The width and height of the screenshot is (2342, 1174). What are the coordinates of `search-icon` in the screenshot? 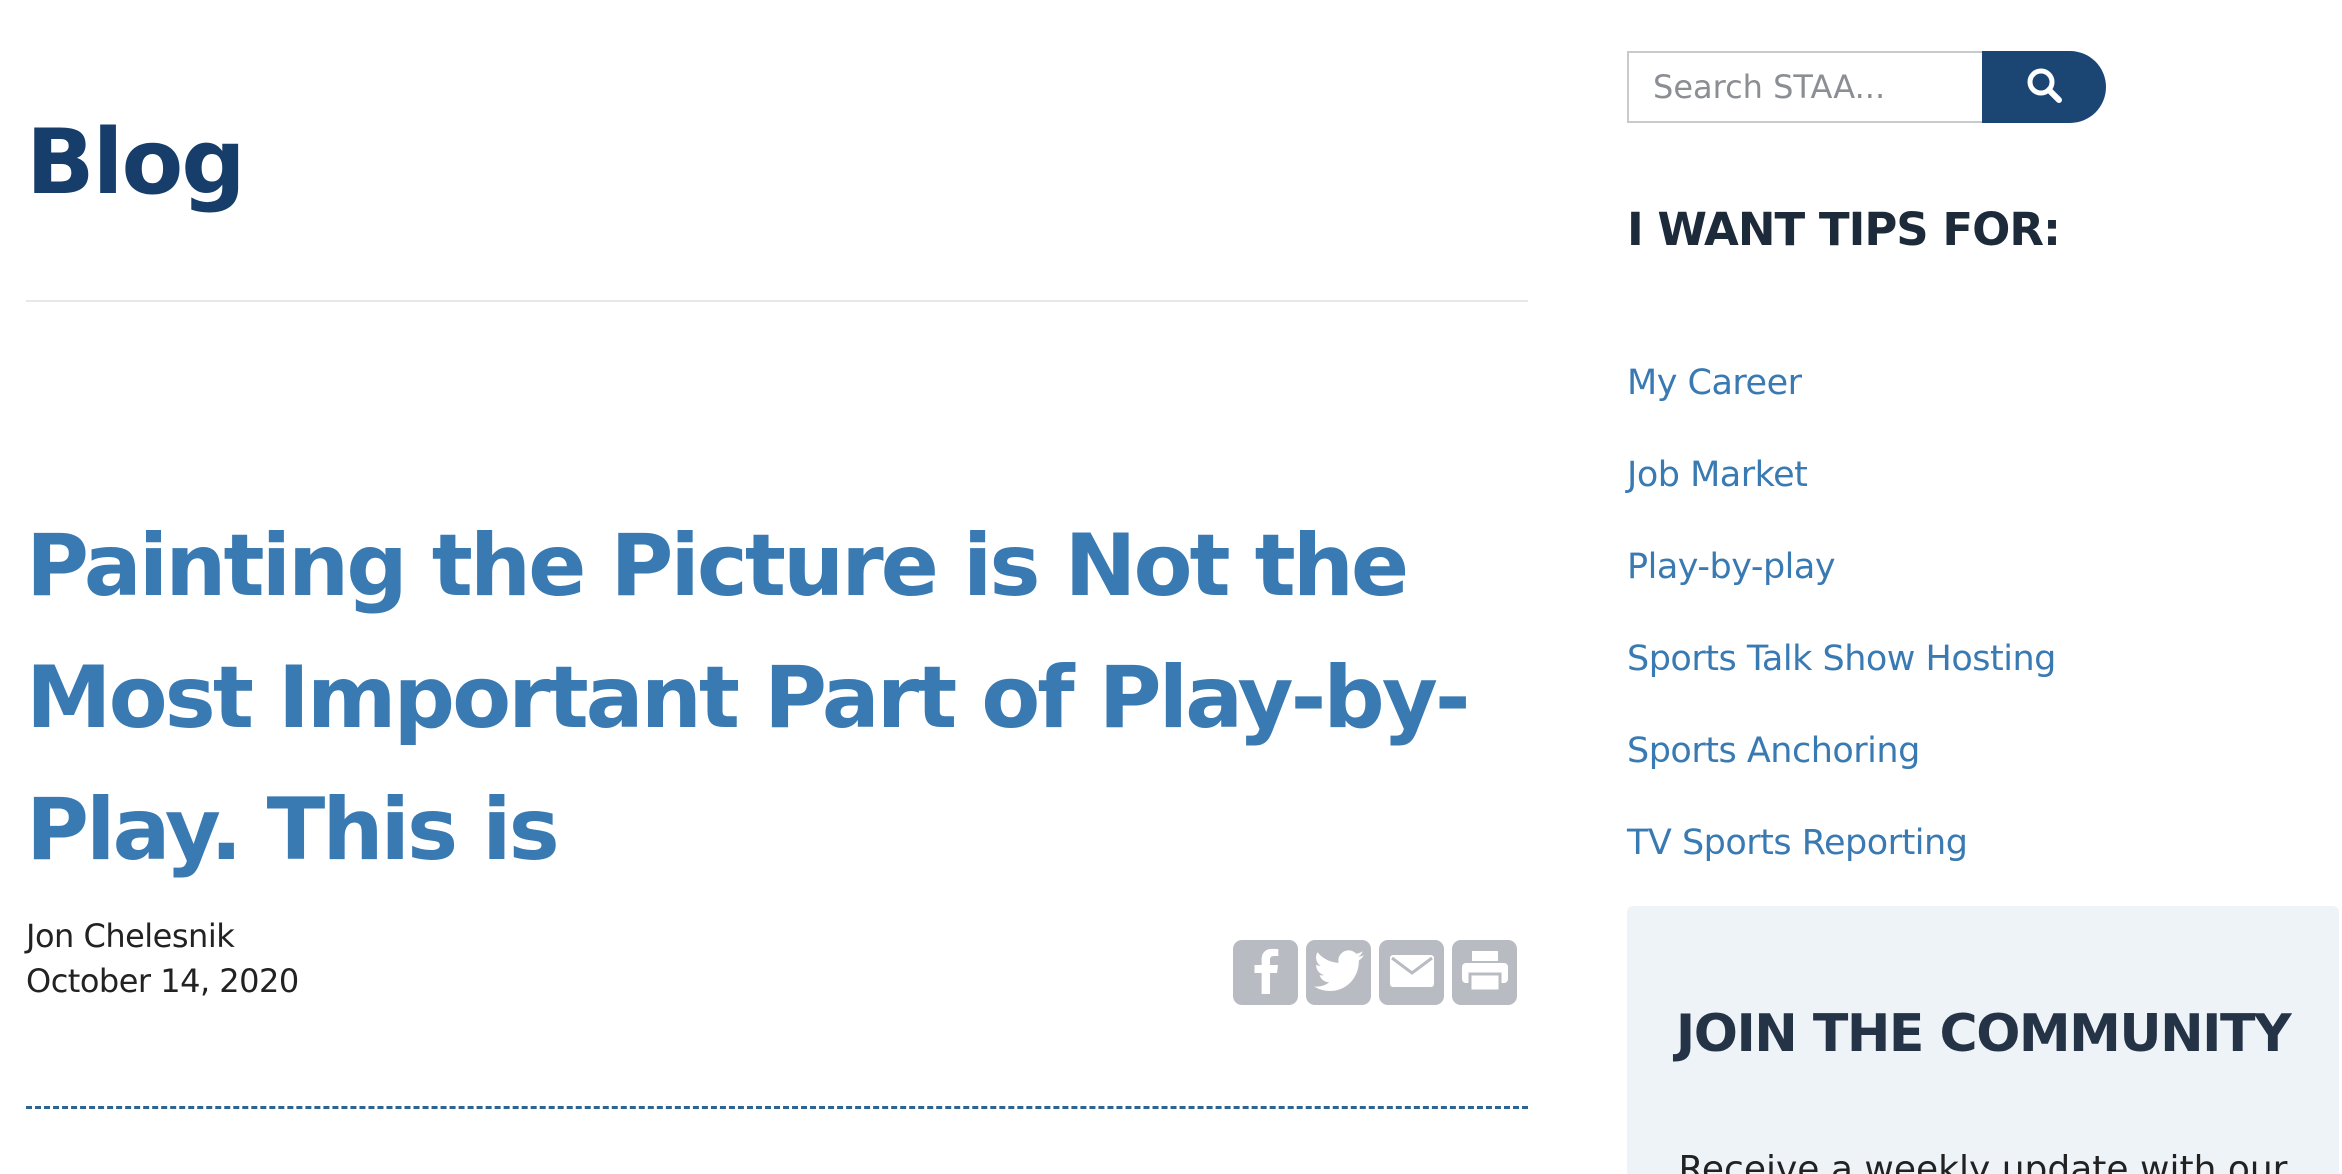 It's located at (2044, 87).